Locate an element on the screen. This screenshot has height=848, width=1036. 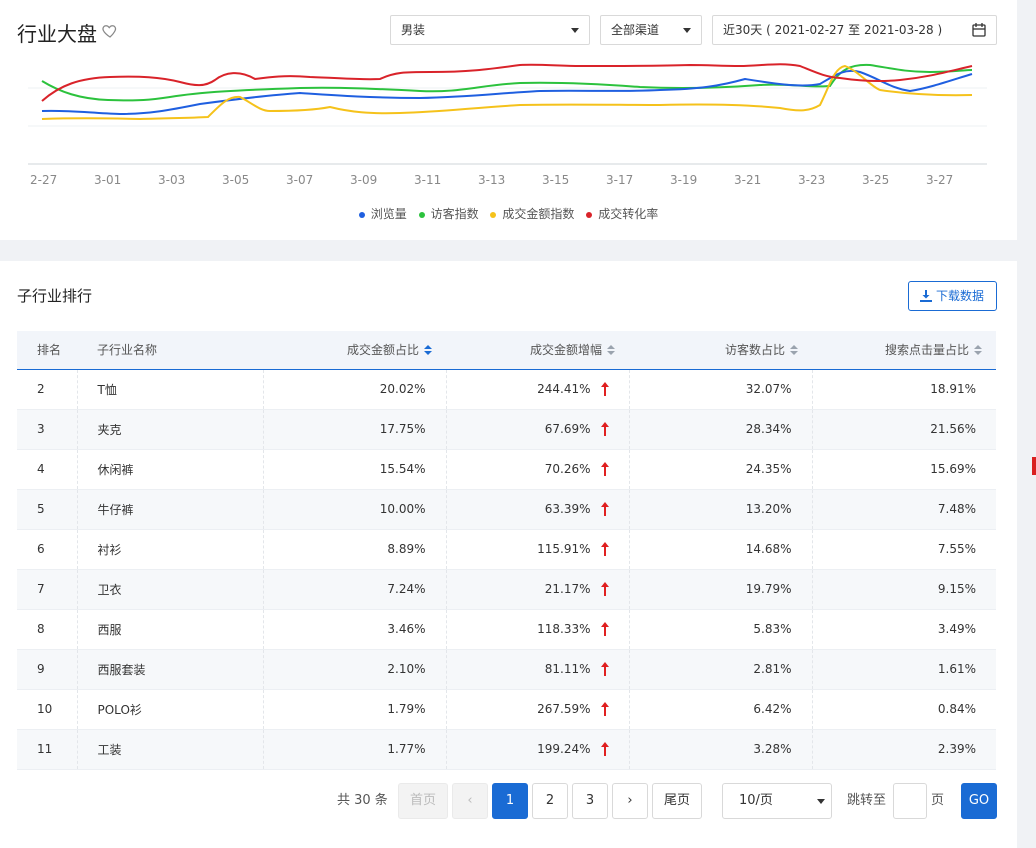
page-button-2: 2 is located at coordinates (550, 801).